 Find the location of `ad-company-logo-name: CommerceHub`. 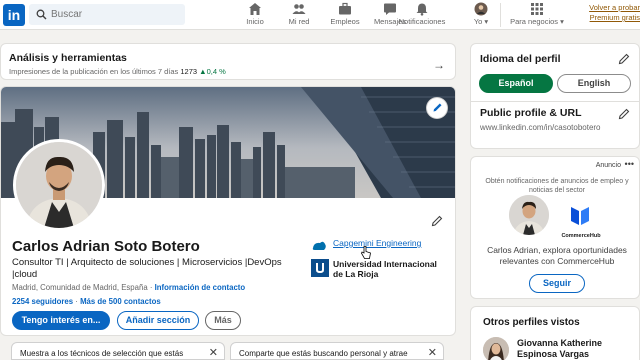

ad-company-logo-name: CommerceHub is located at coordinates (581, 236).